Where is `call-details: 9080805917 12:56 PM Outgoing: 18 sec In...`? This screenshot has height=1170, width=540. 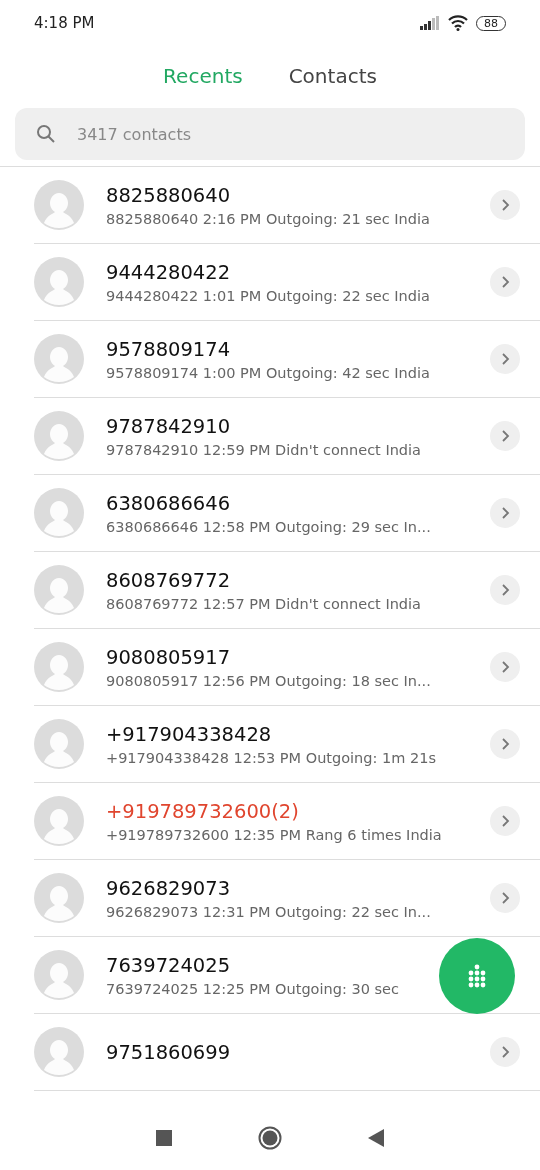
call-details: 9080805917 12:56 PM Outgoing: 18 sec In... is located at coordinates (269, 680).